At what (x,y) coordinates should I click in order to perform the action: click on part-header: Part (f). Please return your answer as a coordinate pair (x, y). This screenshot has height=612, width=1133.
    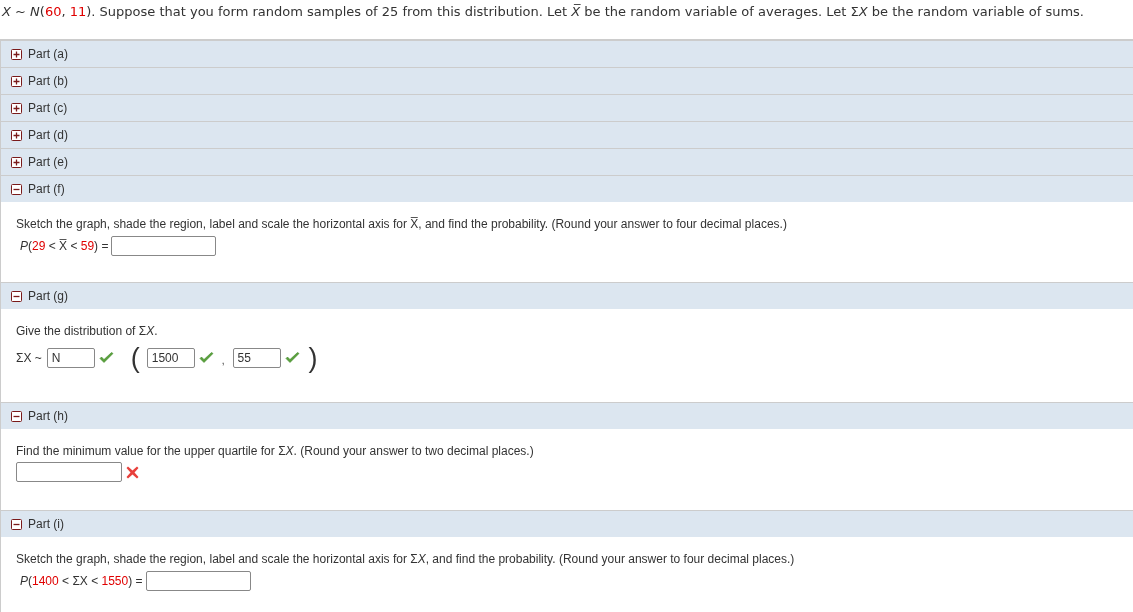
    Looking at the image, I should click on (567, 188).